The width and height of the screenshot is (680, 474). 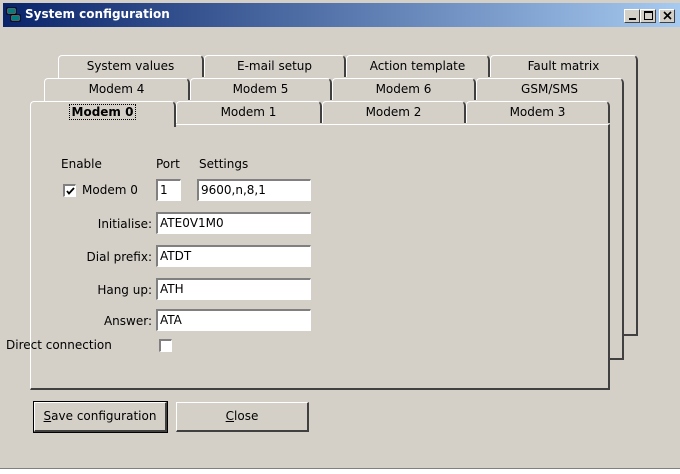 What do you see at coordinates (254, 190) in the screenshot?
I see `settings-input: 9600,n,8,1` at bounding box center [254, 190].